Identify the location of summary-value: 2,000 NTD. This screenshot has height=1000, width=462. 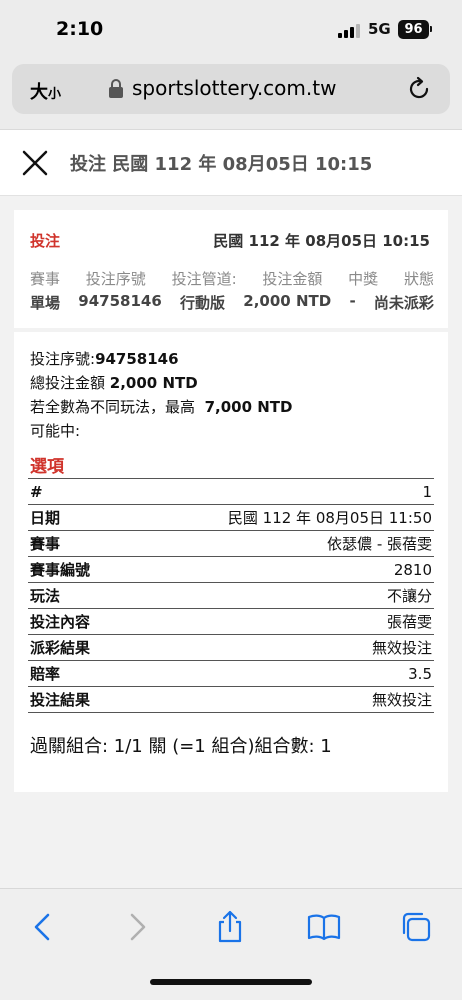
(287, 301).